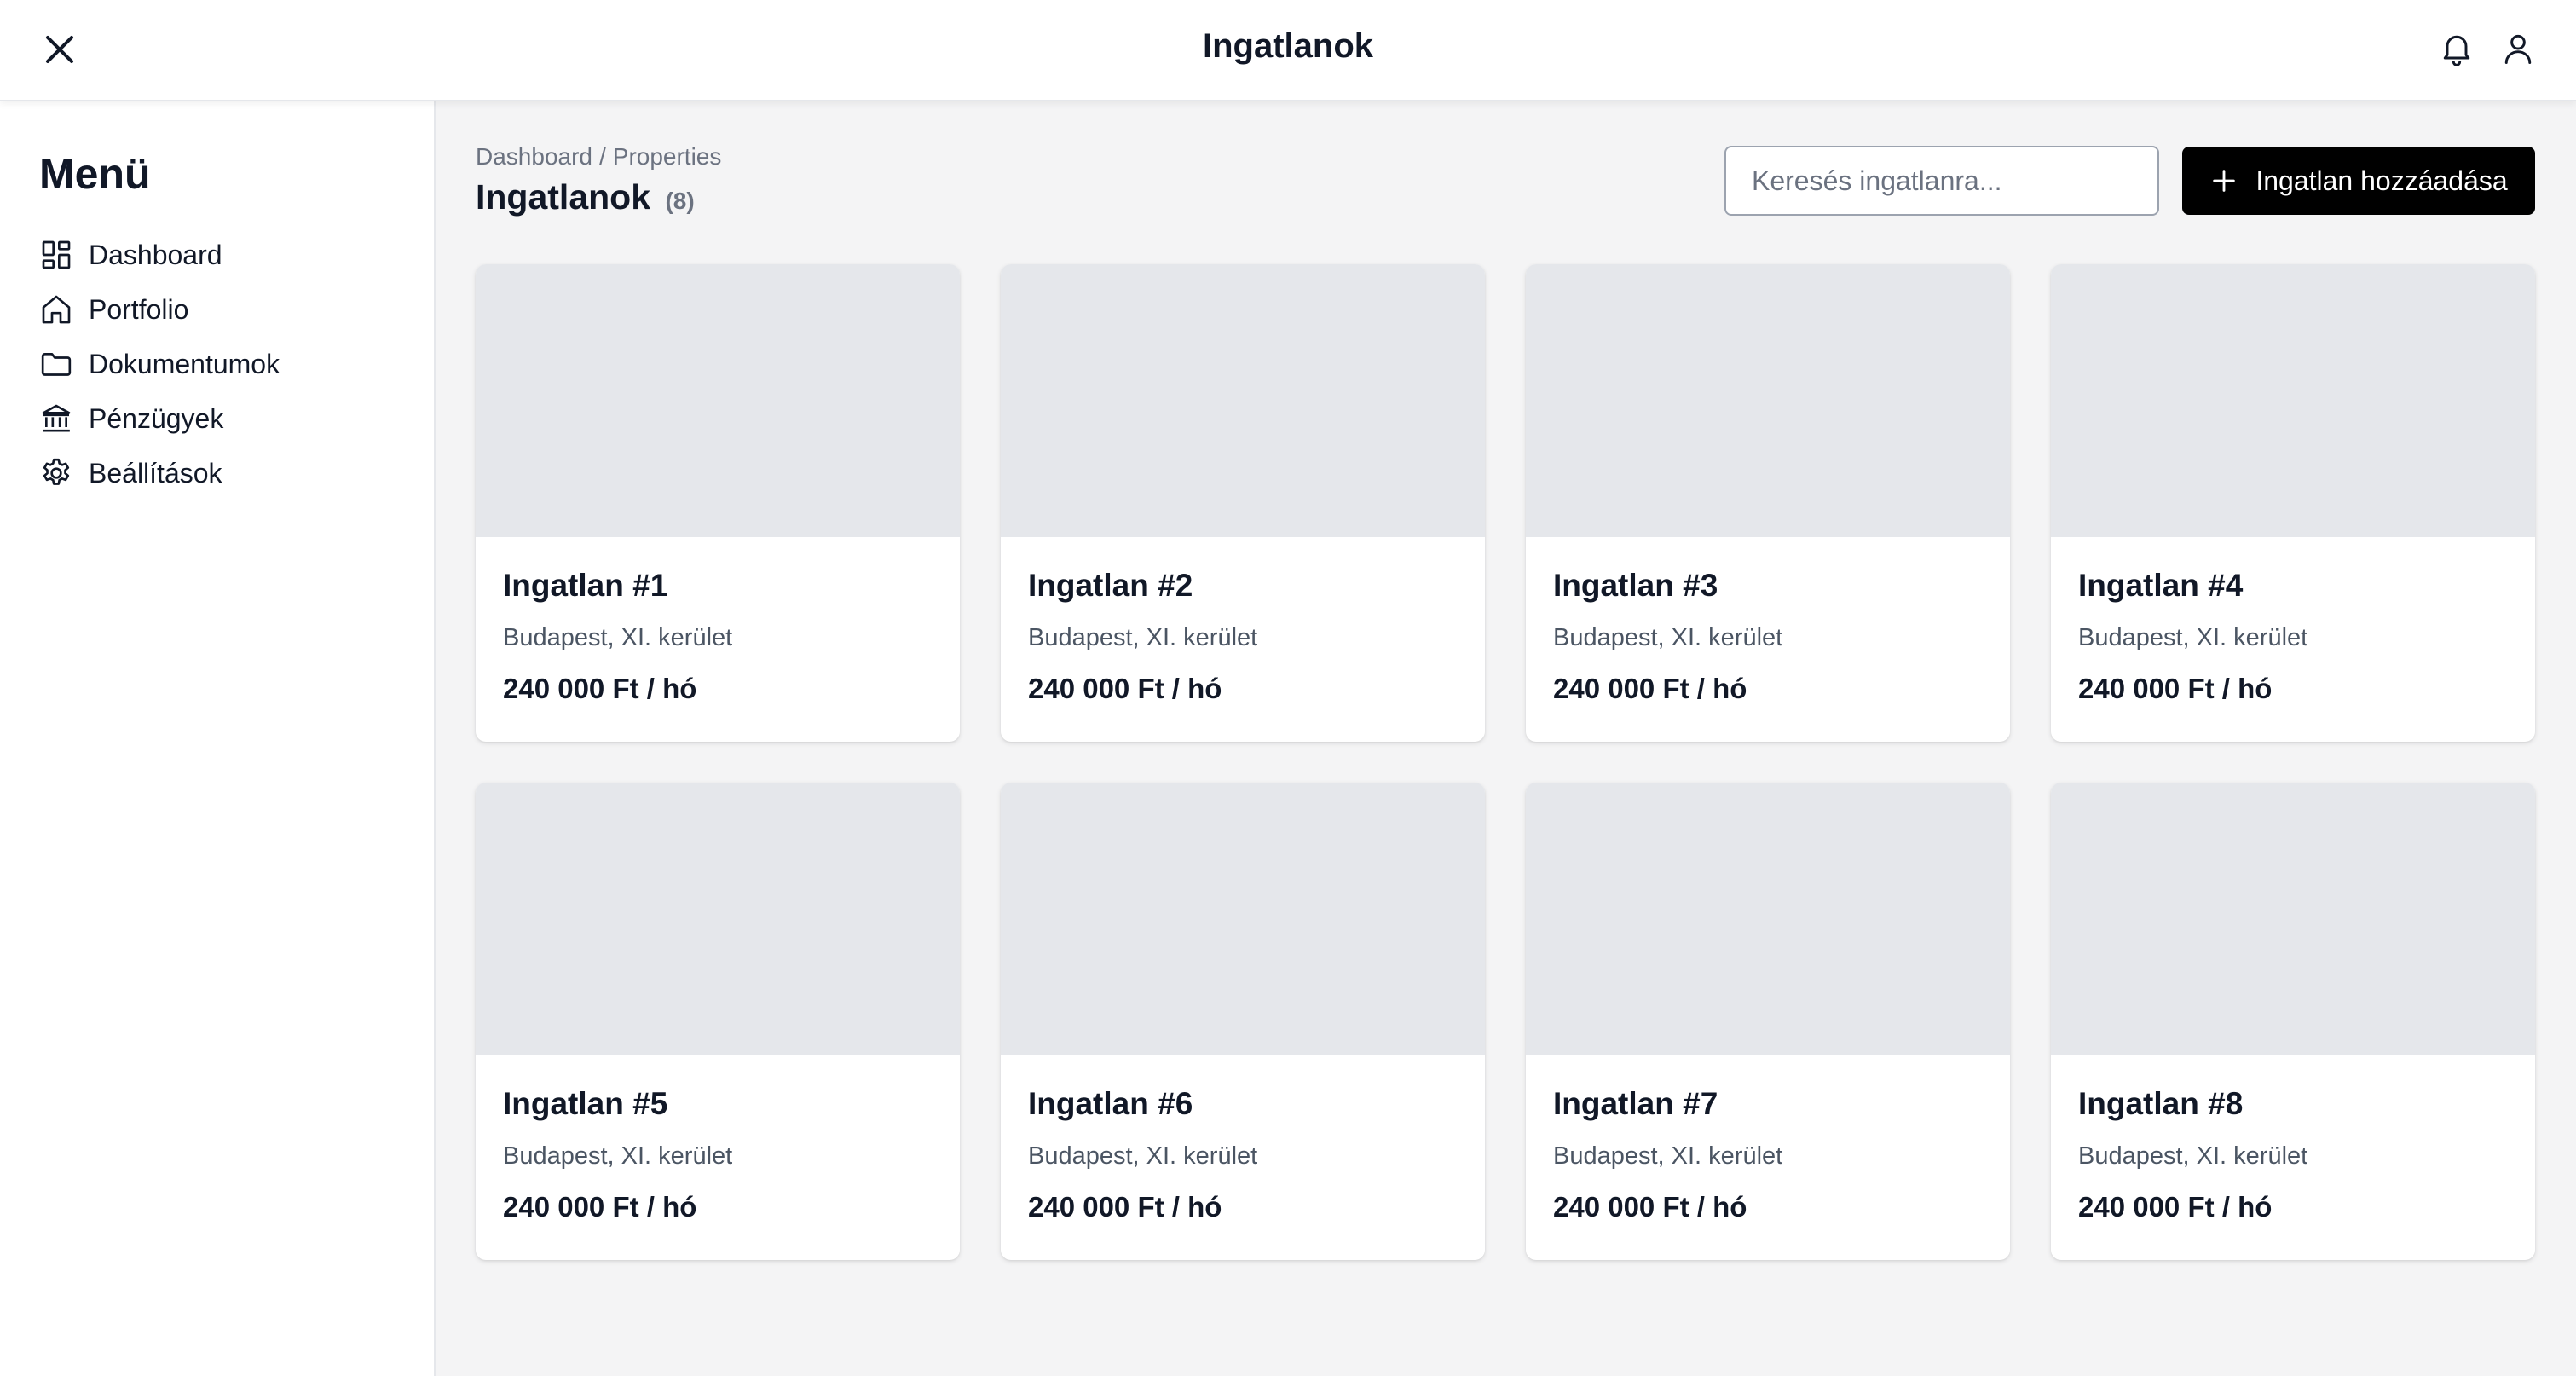  I want to click on sidebar-item-beallitasok: Beállítások, so click(226, 473).